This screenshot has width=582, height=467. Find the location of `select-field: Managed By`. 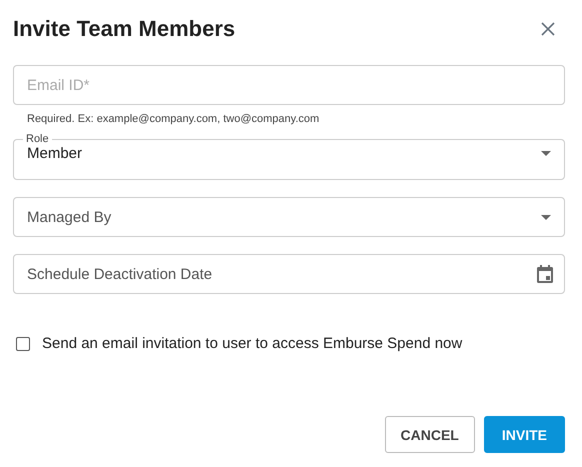

select-field: Managed By is located at coordinates (289, 217).